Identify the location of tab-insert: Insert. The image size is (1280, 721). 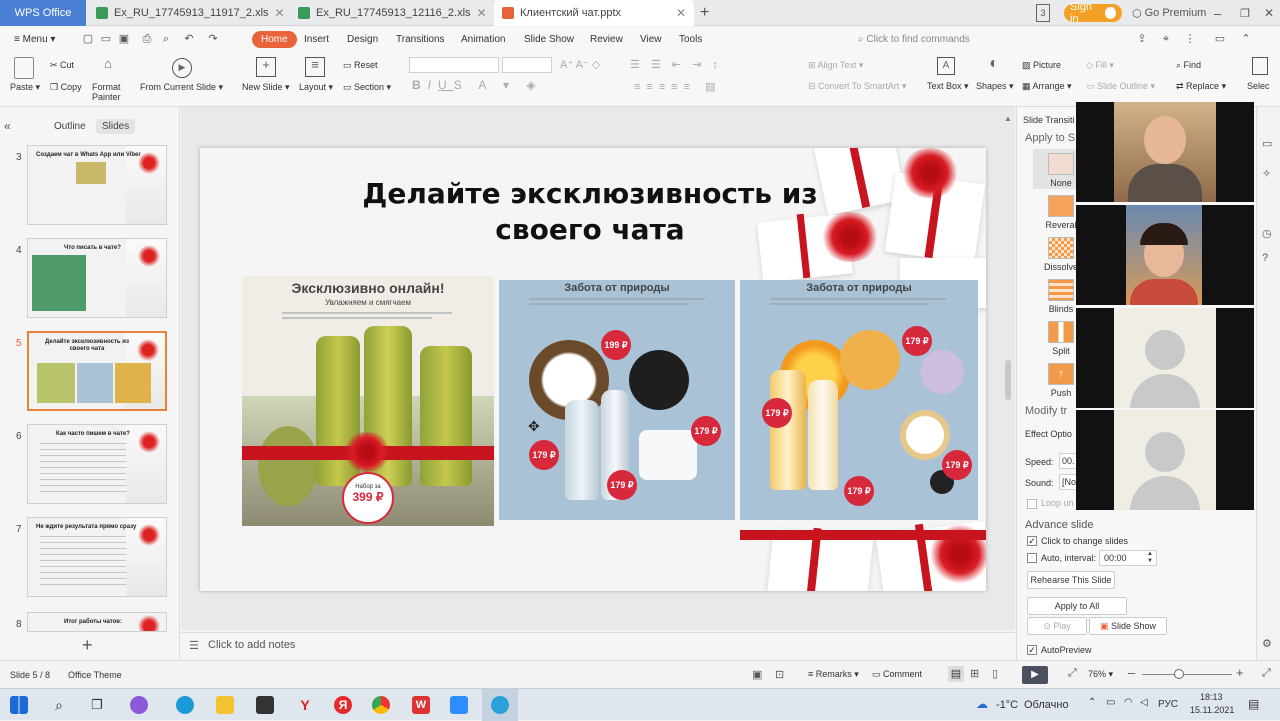
(316, 39).